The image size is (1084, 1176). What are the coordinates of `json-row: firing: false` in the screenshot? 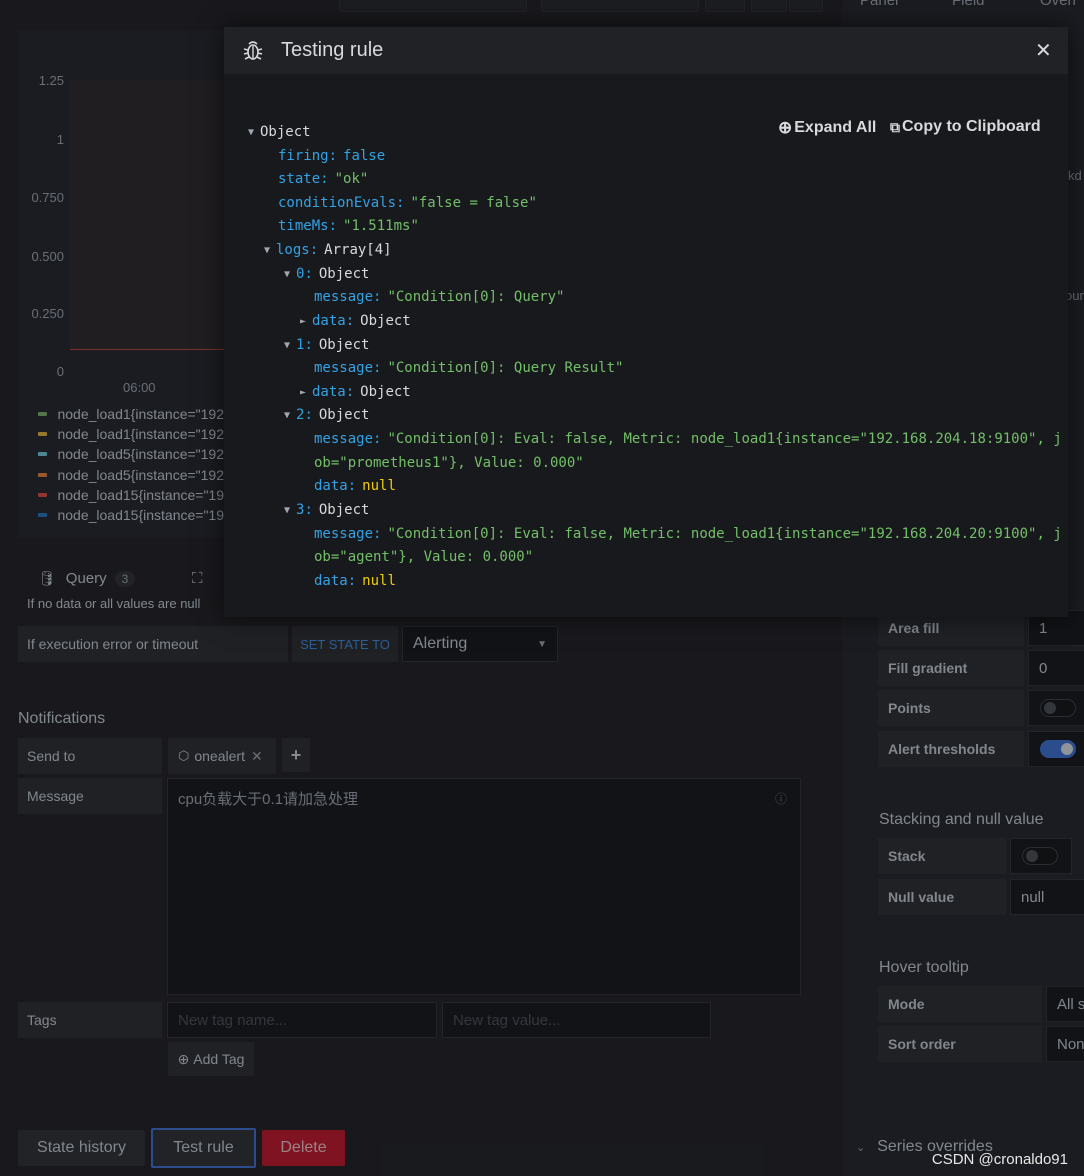 It's located at (332, 156).